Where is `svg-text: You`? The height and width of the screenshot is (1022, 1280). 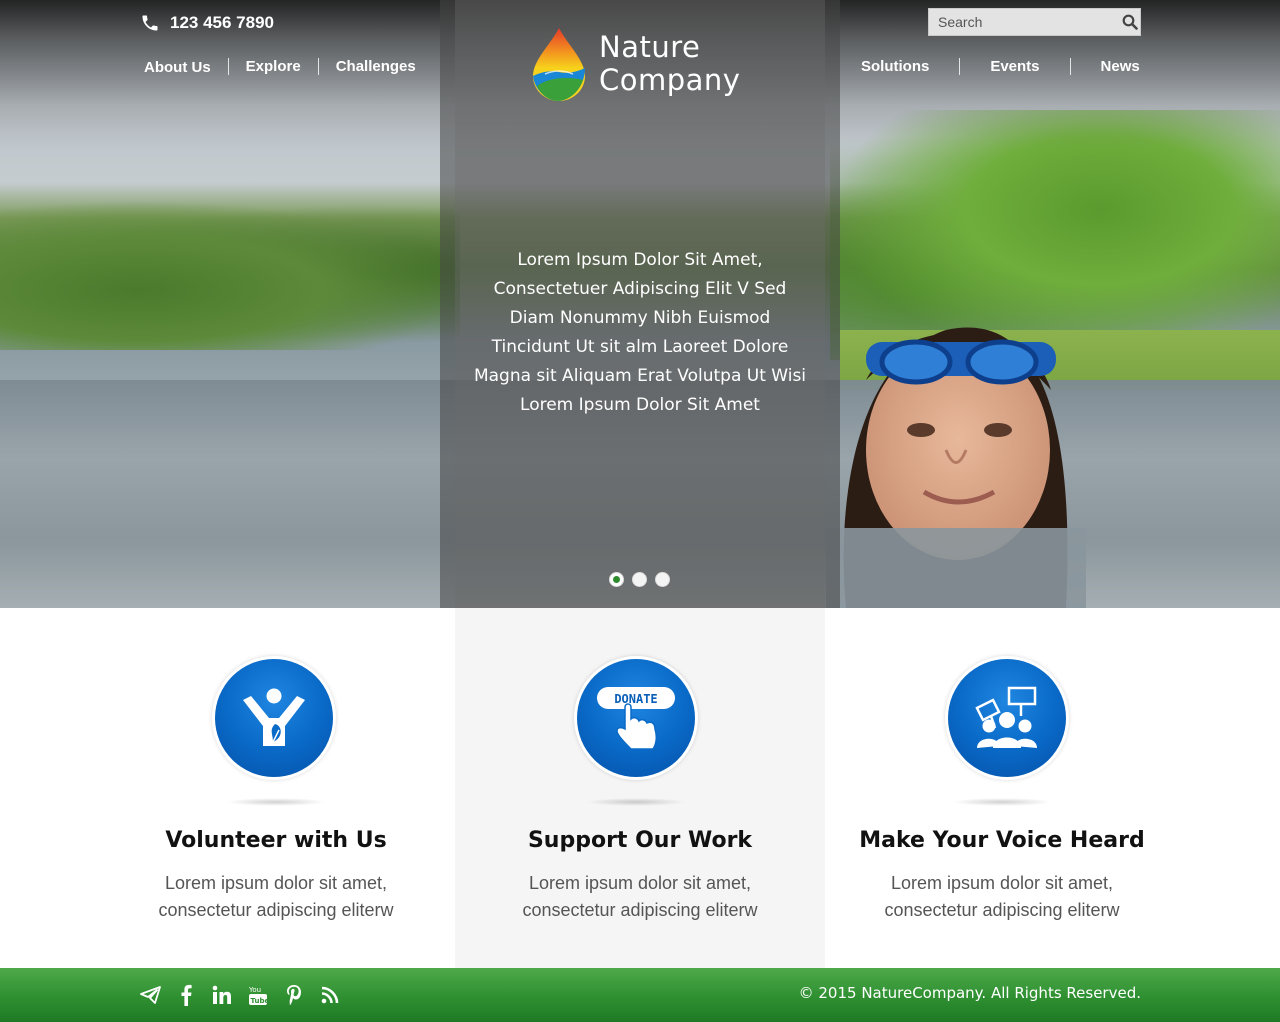 svg-text: You is located at coordinates (254, 990).